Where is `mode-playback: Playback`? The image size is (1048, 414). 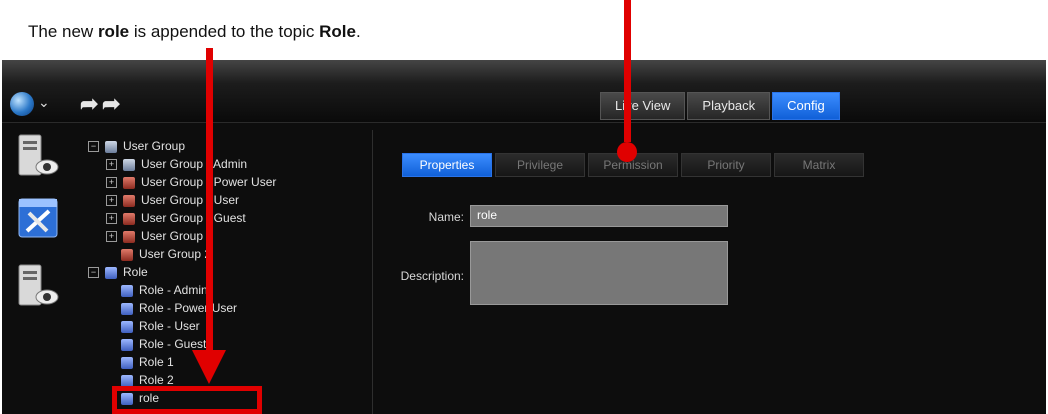 mode-playback: Playback is located at coordinates (729, 106).